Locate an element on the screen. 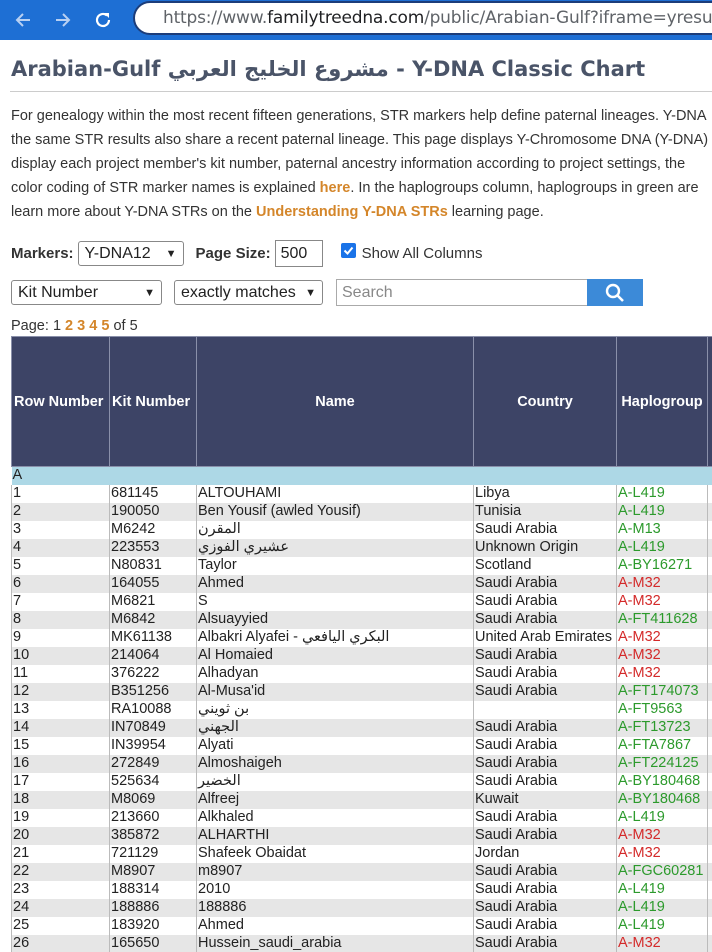  markers-select: Y-DNA12 ▼ is located at coordinates (130, 253).